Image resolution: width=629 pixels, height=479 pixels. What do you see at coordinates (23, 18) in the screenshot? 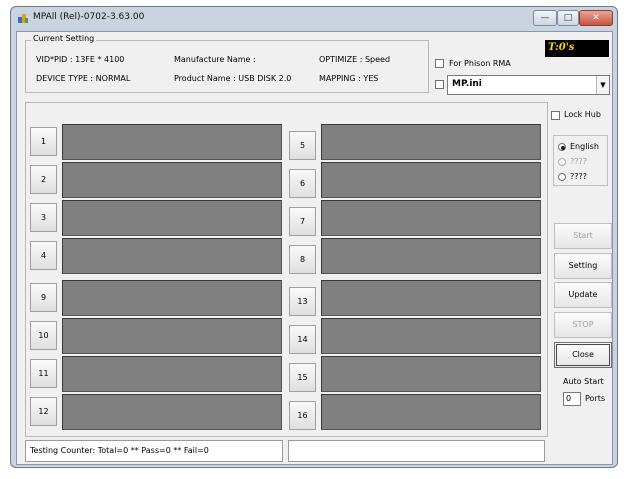
I see `app-icon` at bounding box center [23, 18].